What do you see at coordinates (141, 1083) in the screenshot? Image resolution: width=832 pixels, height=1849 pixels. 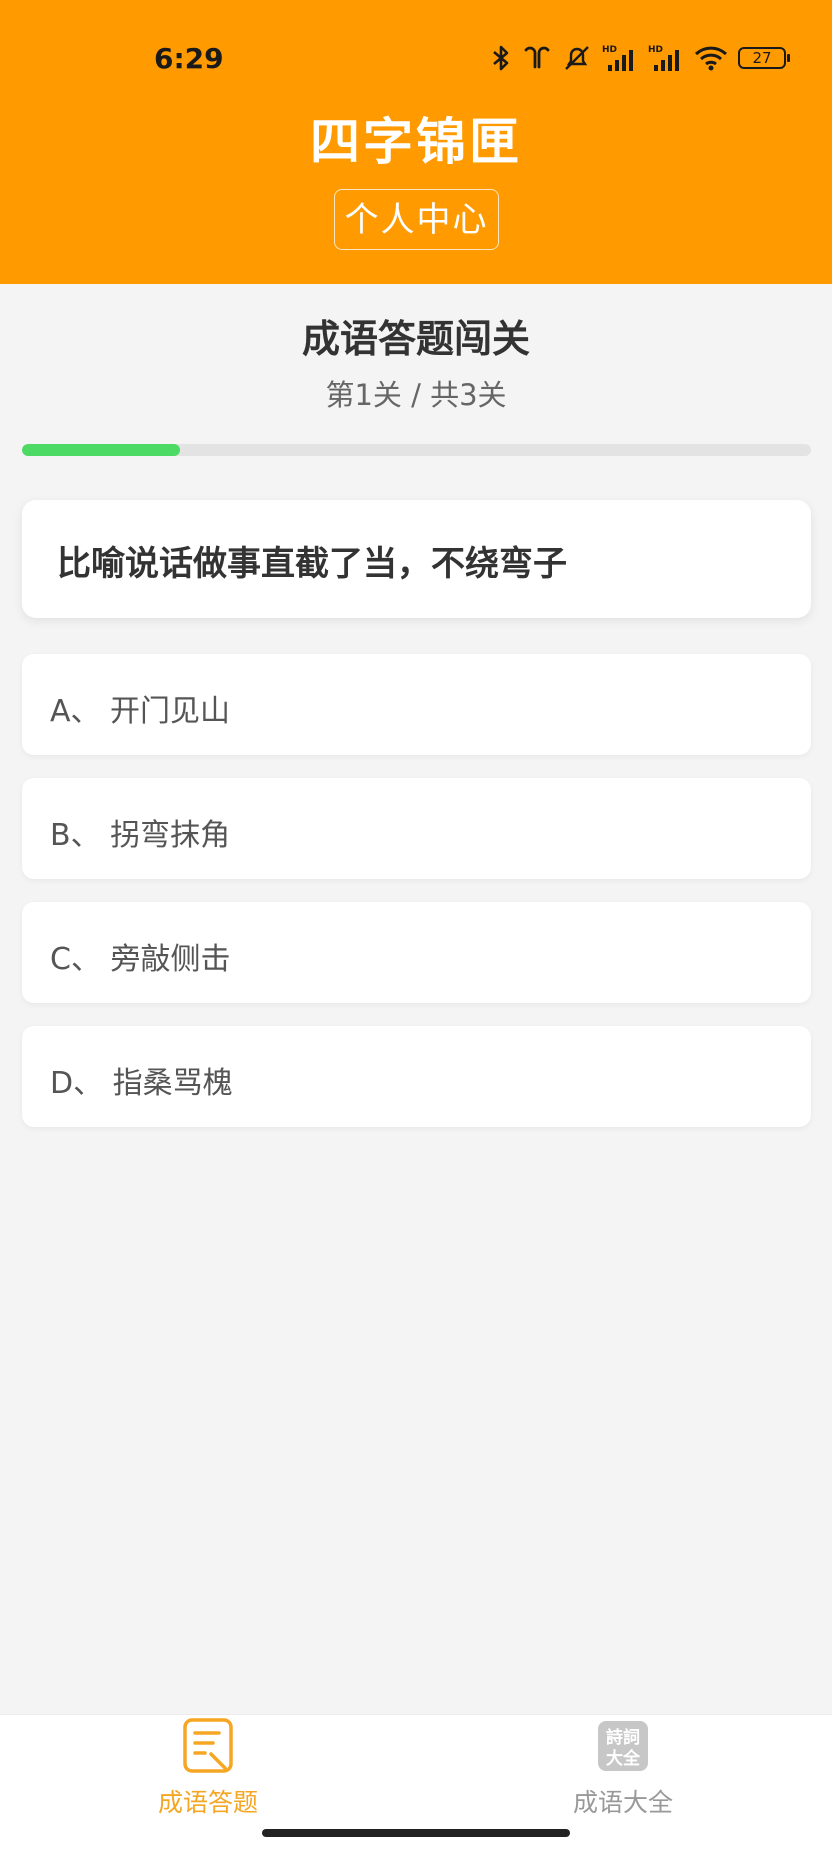 I see `option-label: D、 指桑骂槐` at bounding box center [141, 1083].